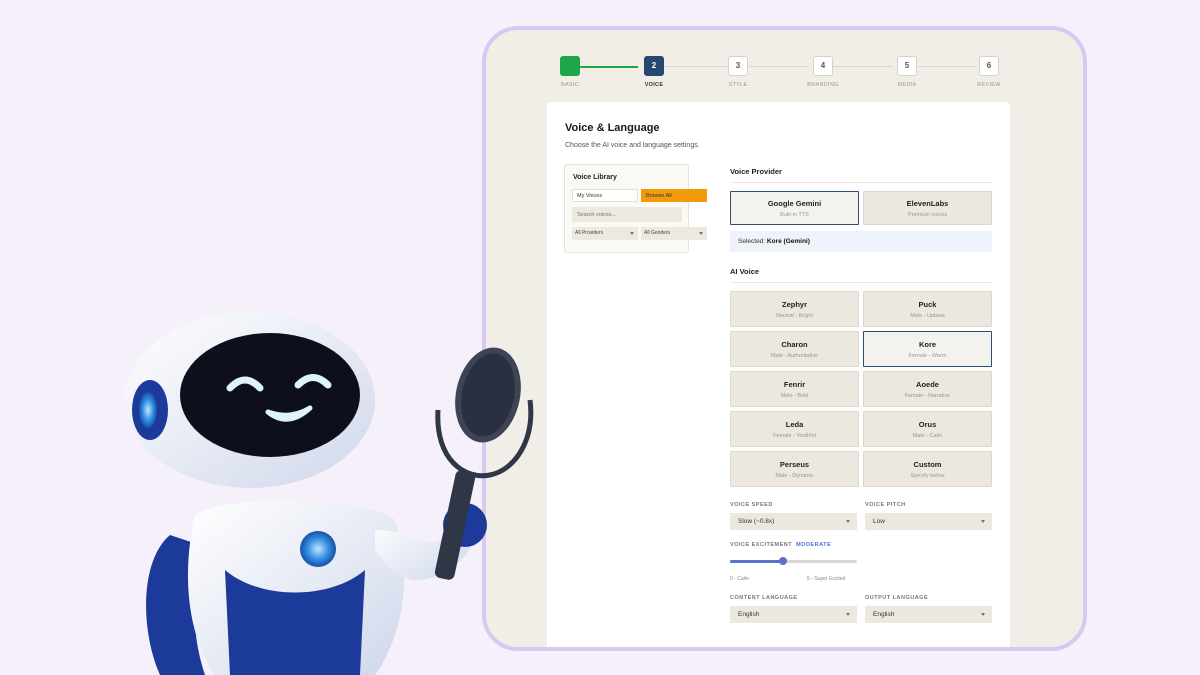  Describe the element at coordinates (927, 356) in the screenshot. I see `voice-desc: Female - Warm` at that location.